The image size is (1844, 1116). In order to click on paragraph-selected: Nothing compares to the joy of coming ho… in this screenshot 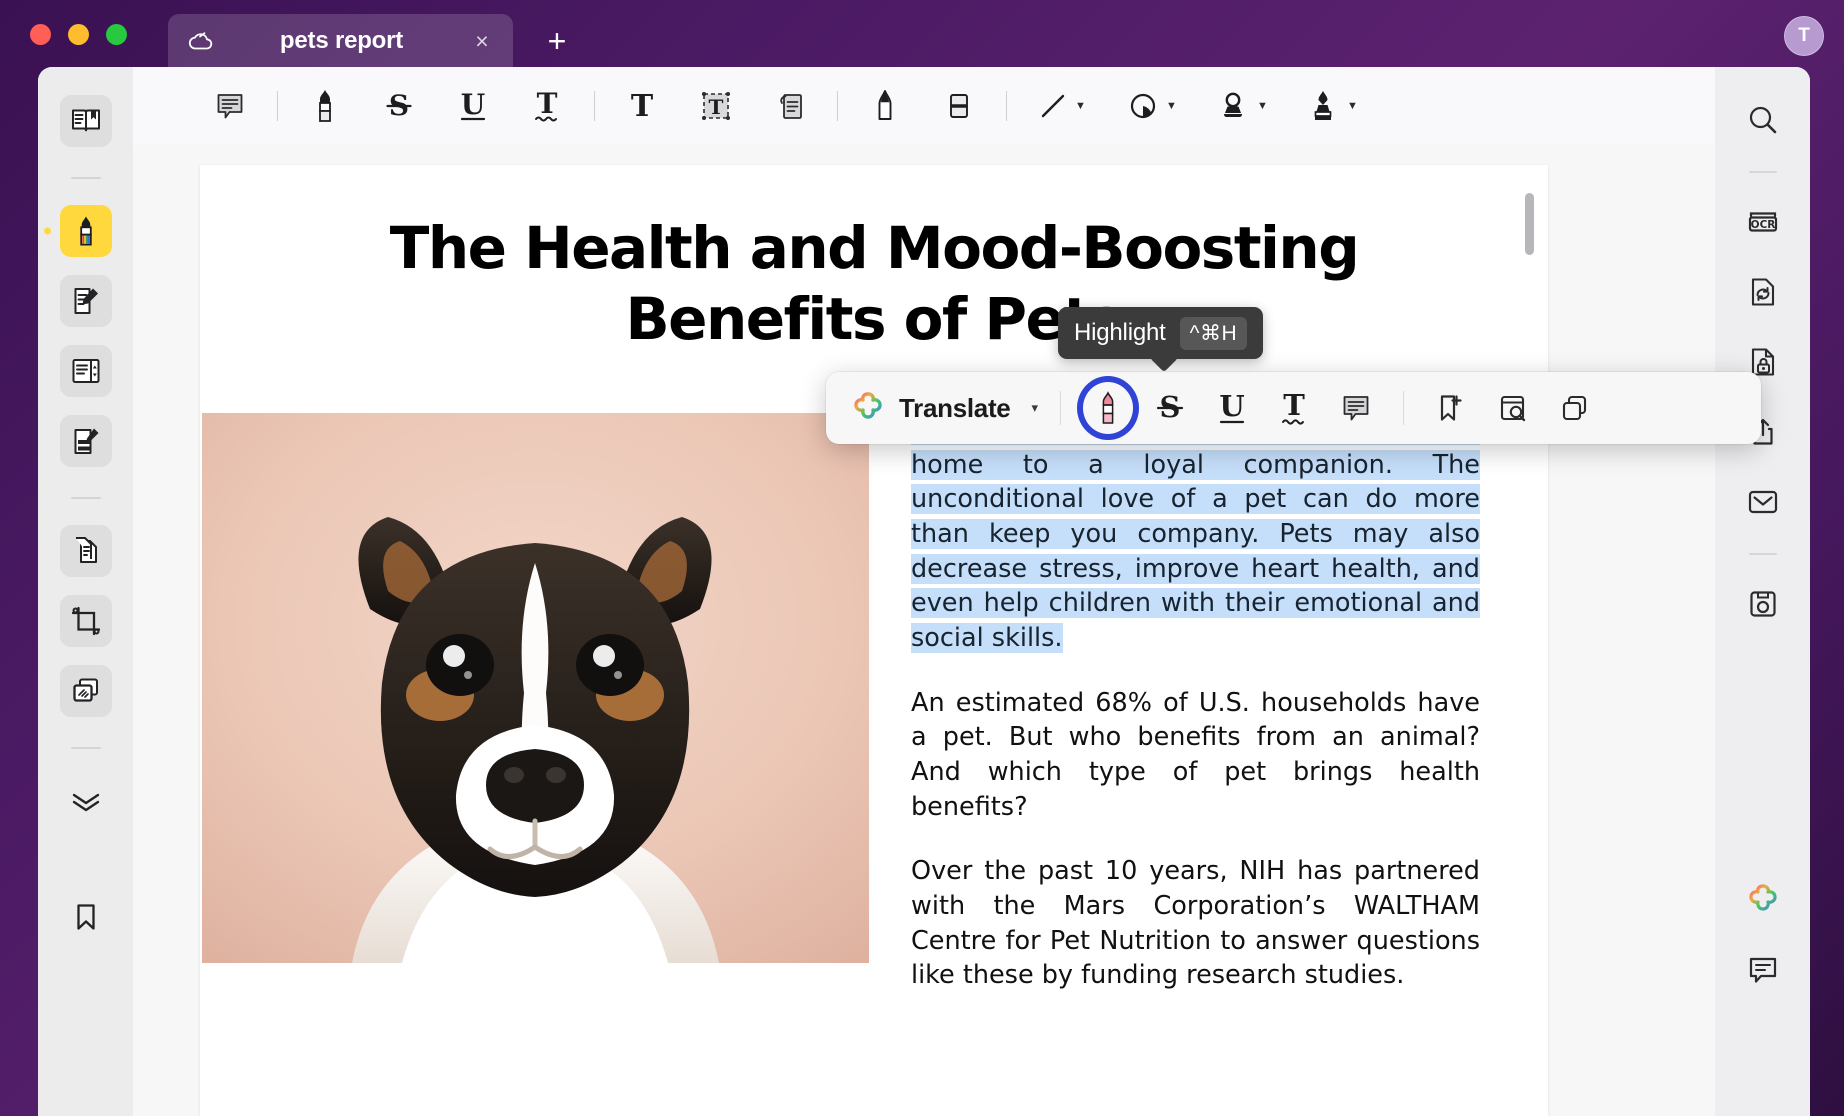, I will do `click(1195, 534)`.